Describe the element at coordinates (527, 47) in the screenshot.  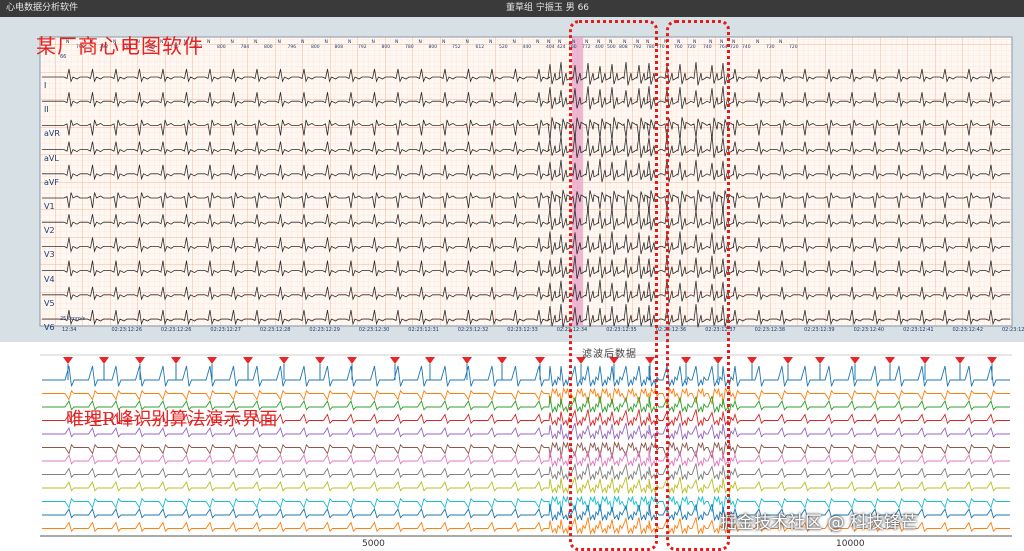
I see `beat-interval-label: 440` at that location.